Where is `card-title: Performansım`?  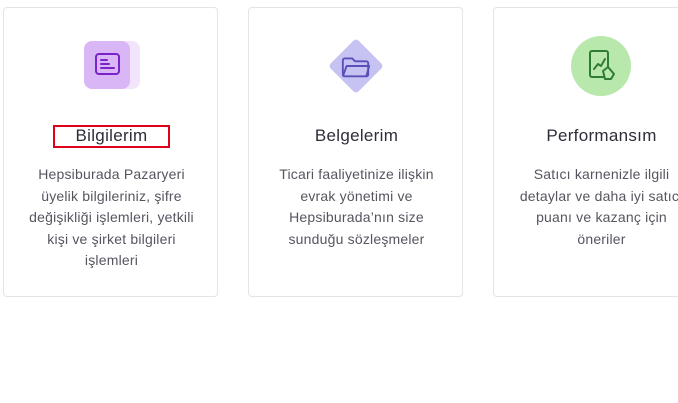
card-title: Performansım is located at coordinates (601, 135).